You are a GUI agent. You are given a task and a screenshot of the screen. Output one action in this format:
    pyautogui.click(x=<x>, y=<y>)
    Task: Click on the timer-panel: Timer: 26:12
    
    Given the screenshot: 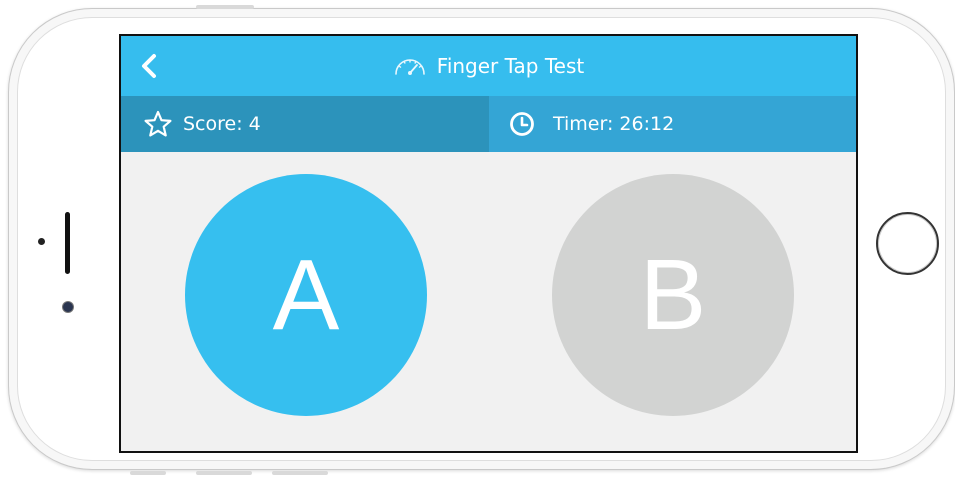 What is the action you would take?
    pyautogui.click(x=672, y=124)
    